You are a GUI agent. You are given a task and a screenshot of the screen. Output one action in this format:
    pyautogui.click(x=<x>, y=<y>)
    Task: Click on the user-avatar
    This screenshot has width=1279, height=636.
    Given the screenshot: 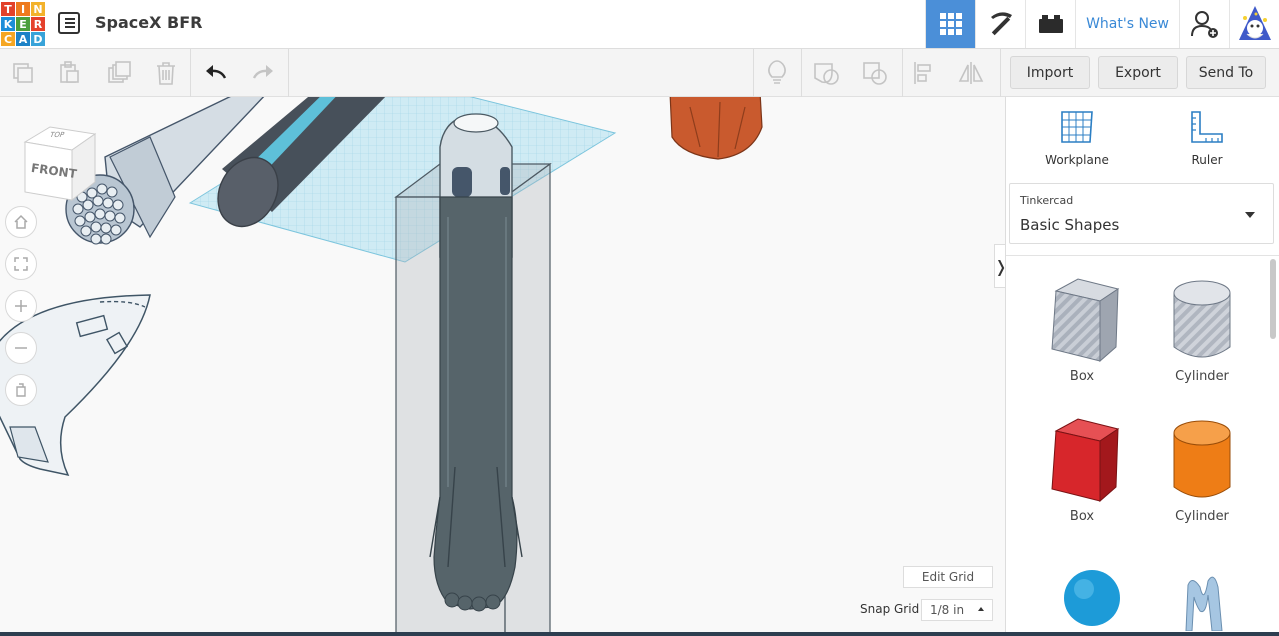 What is the action you would take?
    pyautogui.click(x=1254, y=24)
    